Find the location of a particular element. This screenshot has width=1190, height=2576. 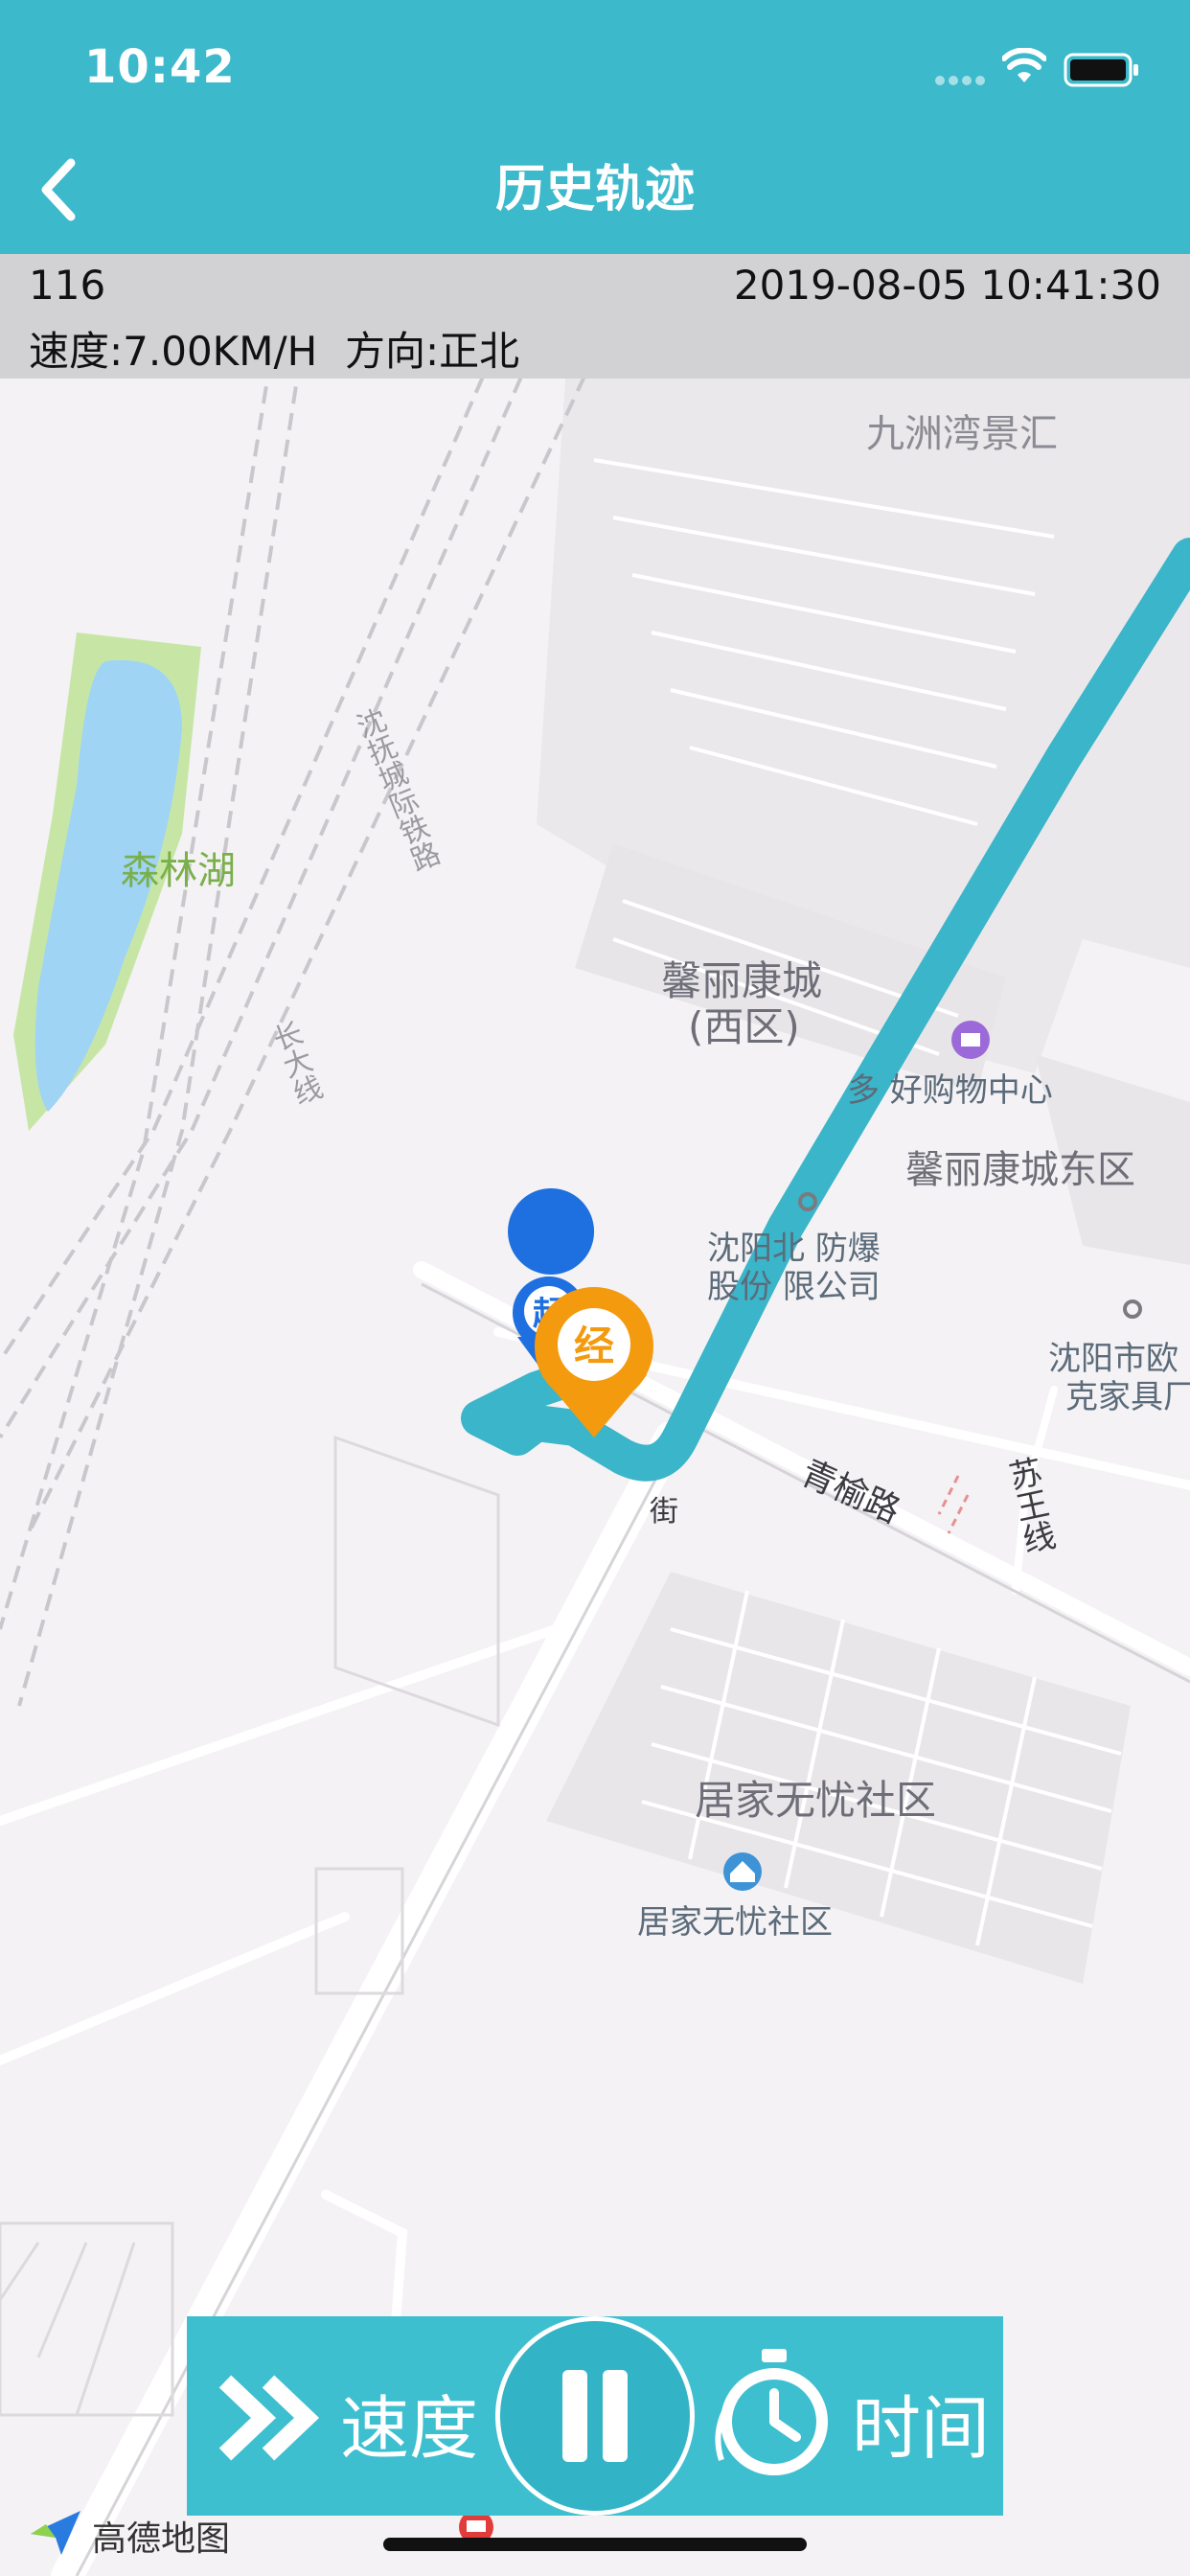

map-label-jujia-area: 居家无忧社区 is located at coordinates (816, 1800).